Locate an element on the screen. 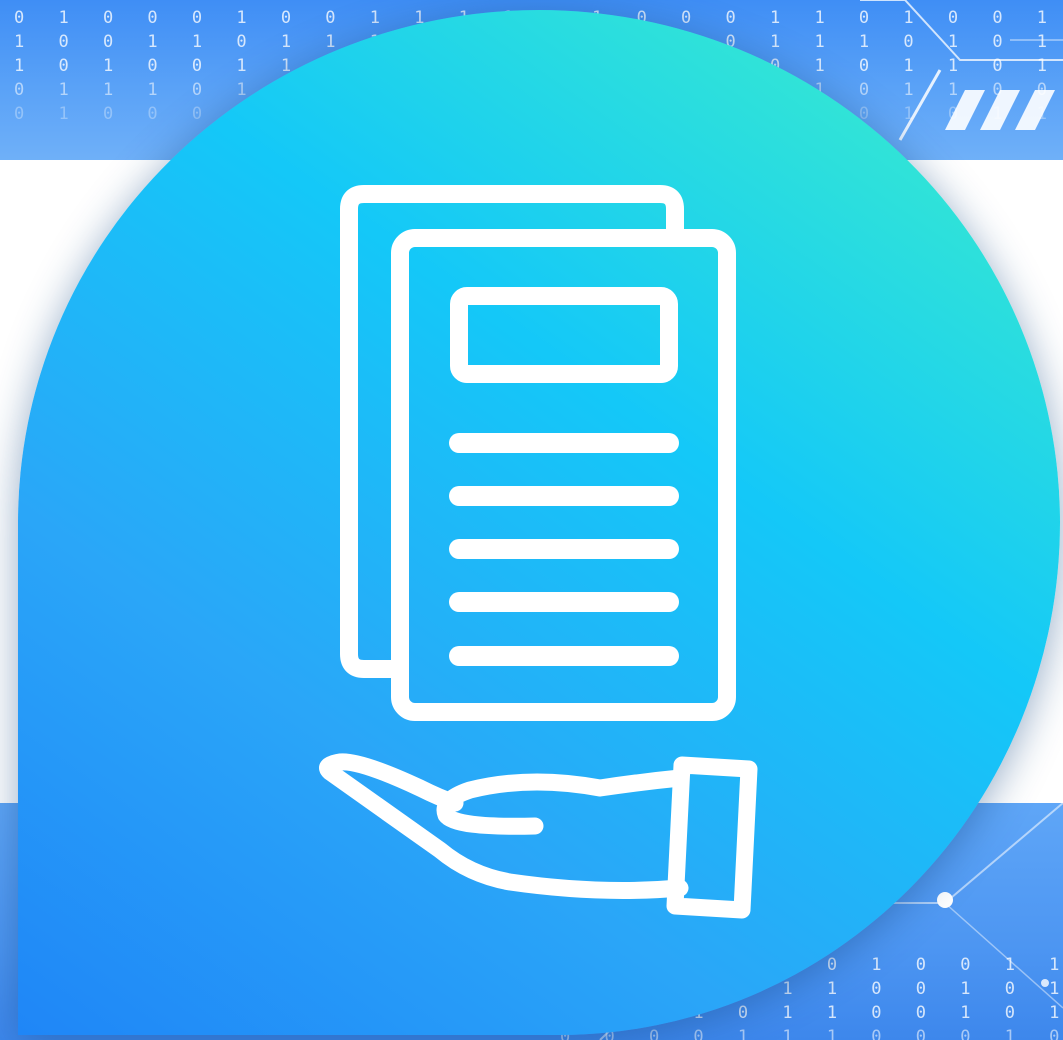 The height and width of the screenshot is (1040, 1063). open-hand is located at coordinates (504, 826).